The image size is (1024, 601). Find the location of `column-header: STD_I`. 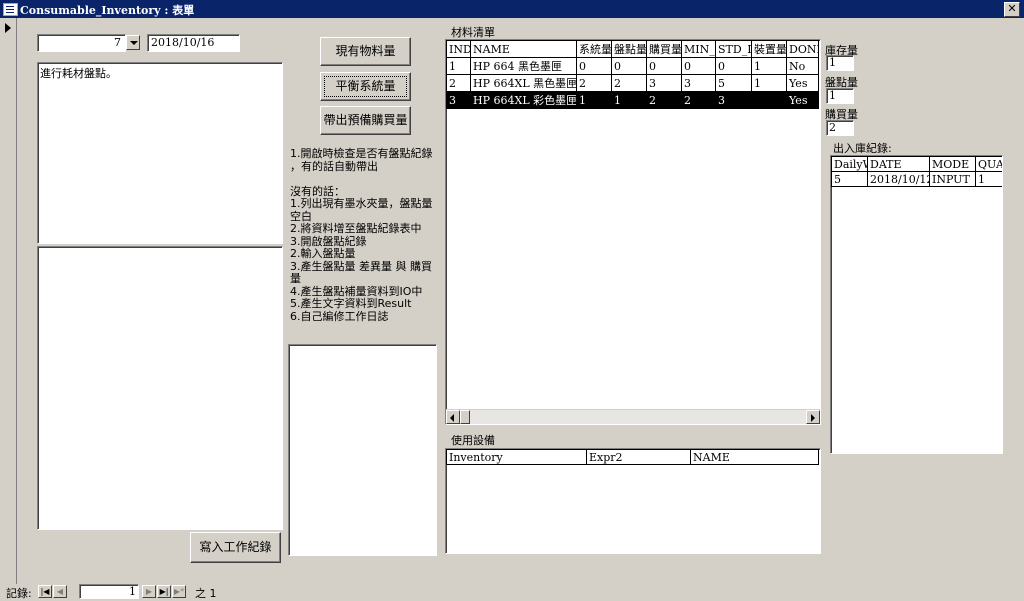

column-header: STD_I is located at coordinates (733, 49).